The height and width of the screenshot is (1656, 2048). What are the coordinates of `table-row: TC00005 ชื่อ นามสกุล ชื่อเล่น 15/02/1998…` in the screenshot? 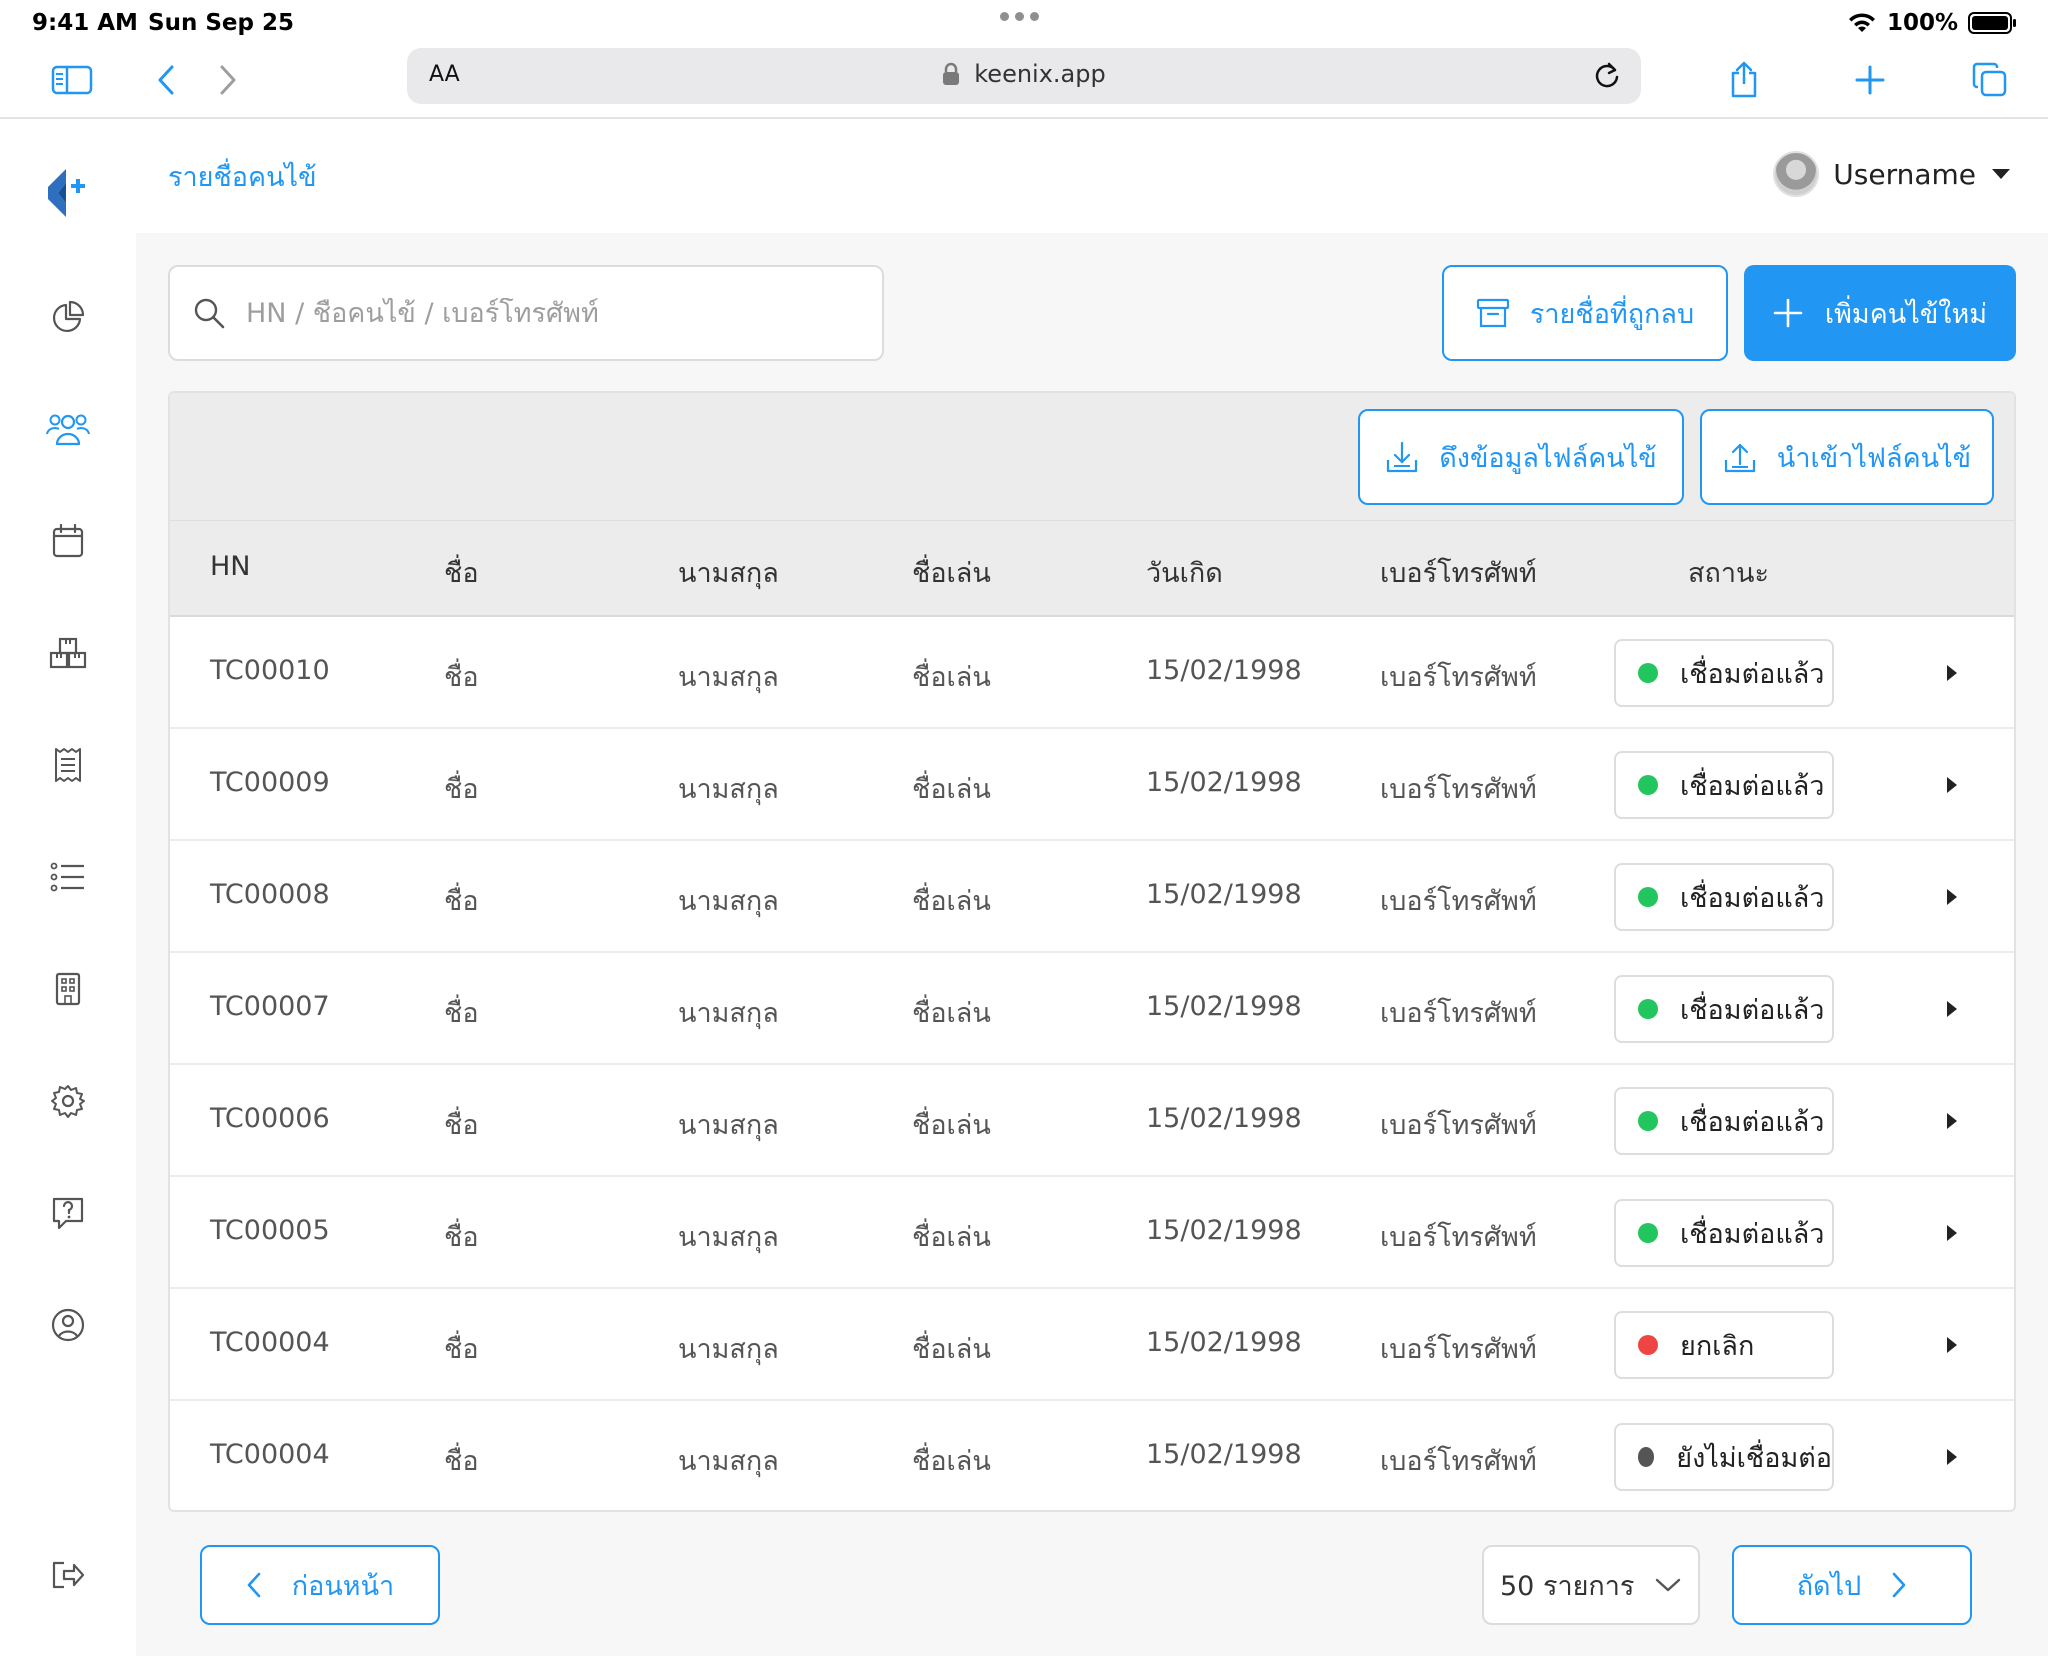 It's located at (1092, 1233).